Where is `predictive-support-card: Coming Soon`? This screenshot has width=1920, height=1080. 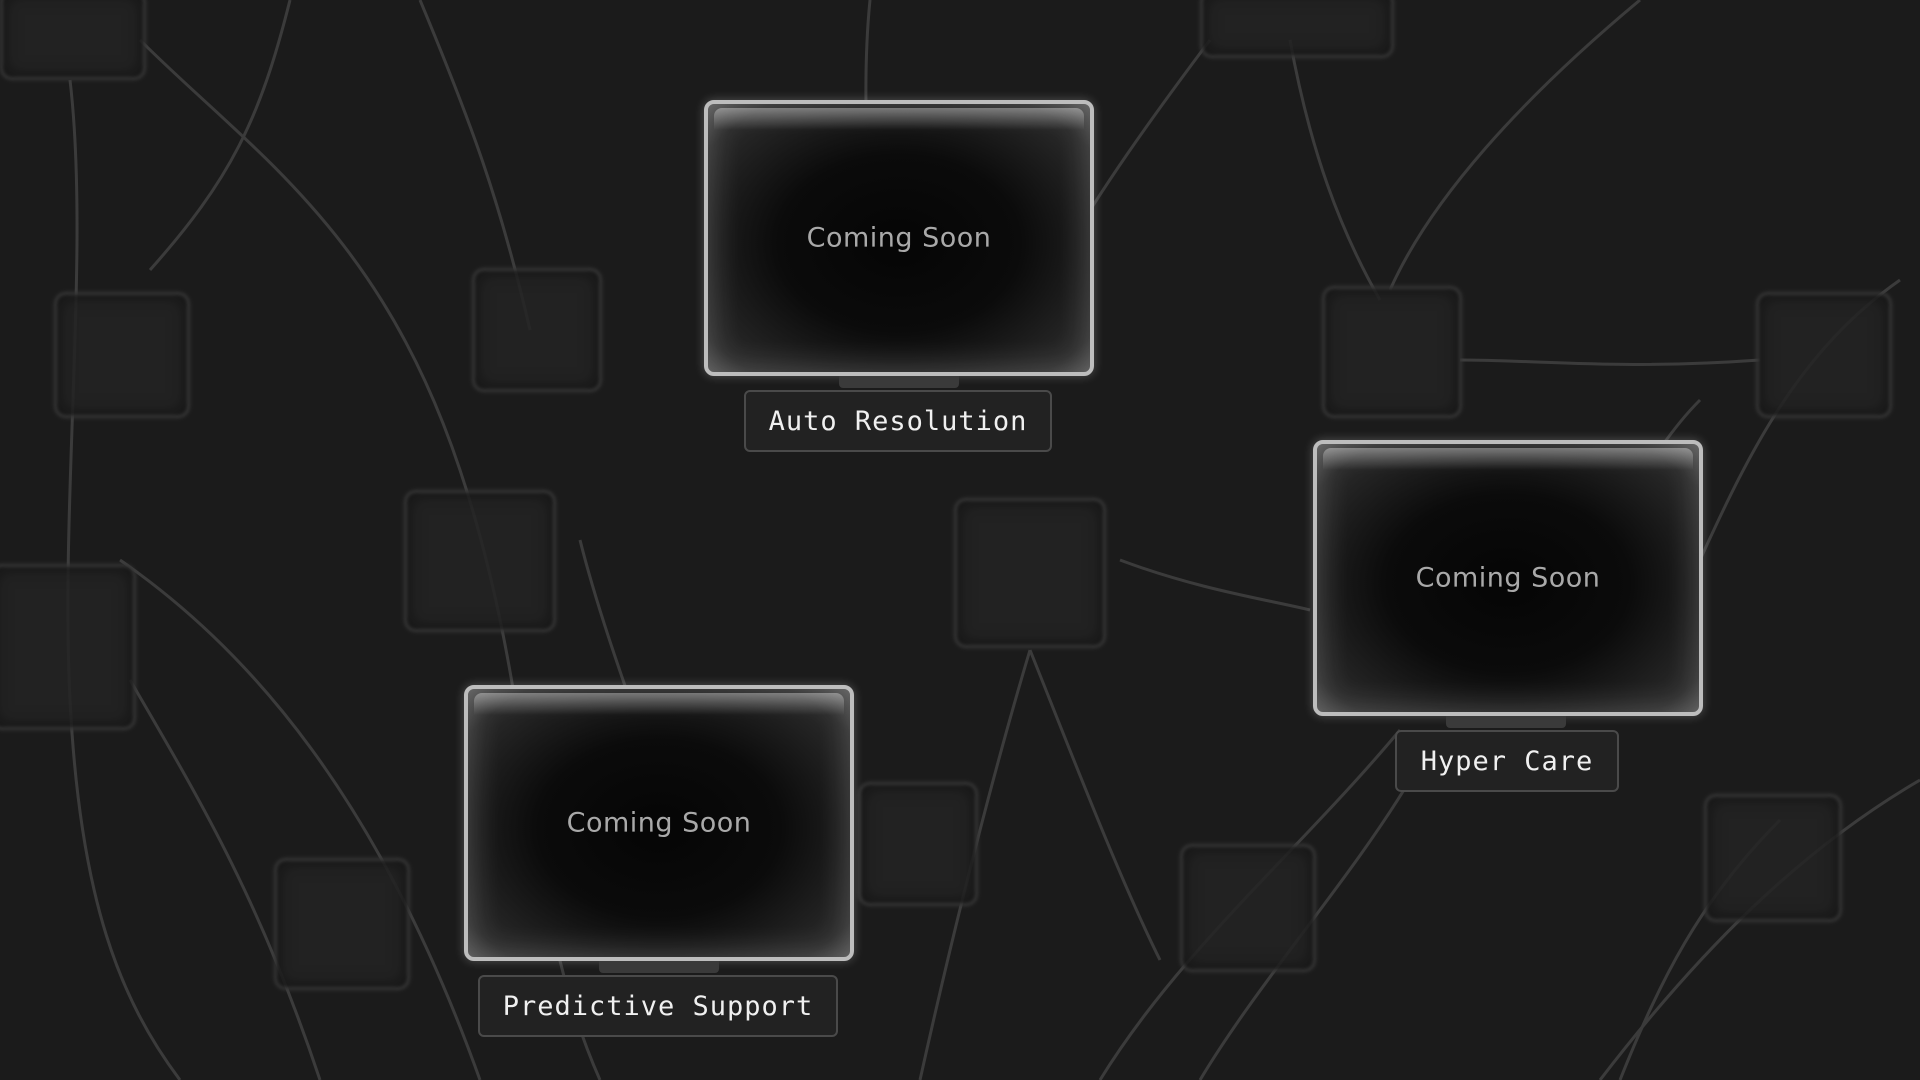
predictive-support-card: Coming Soon is located at coordinates (659, 823).